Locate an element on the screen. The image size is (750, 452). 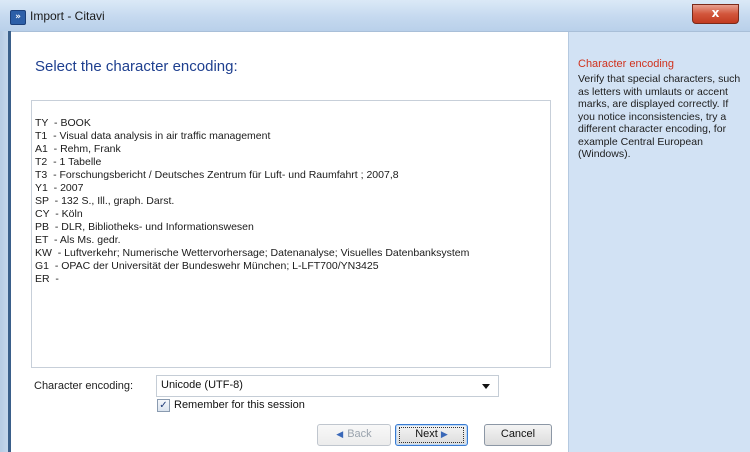
back-button: ◀ Back is located at coordinates (354, 435).